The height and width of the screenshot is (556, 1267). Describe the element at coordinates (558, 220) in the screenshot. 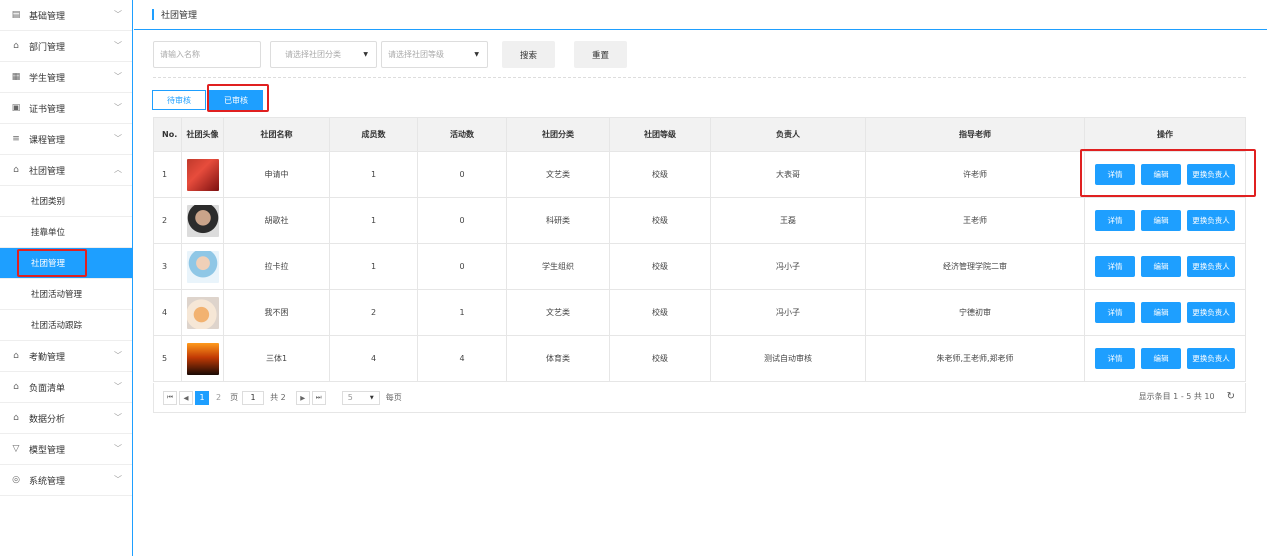

I see `cell-category: 科研类` at that location.